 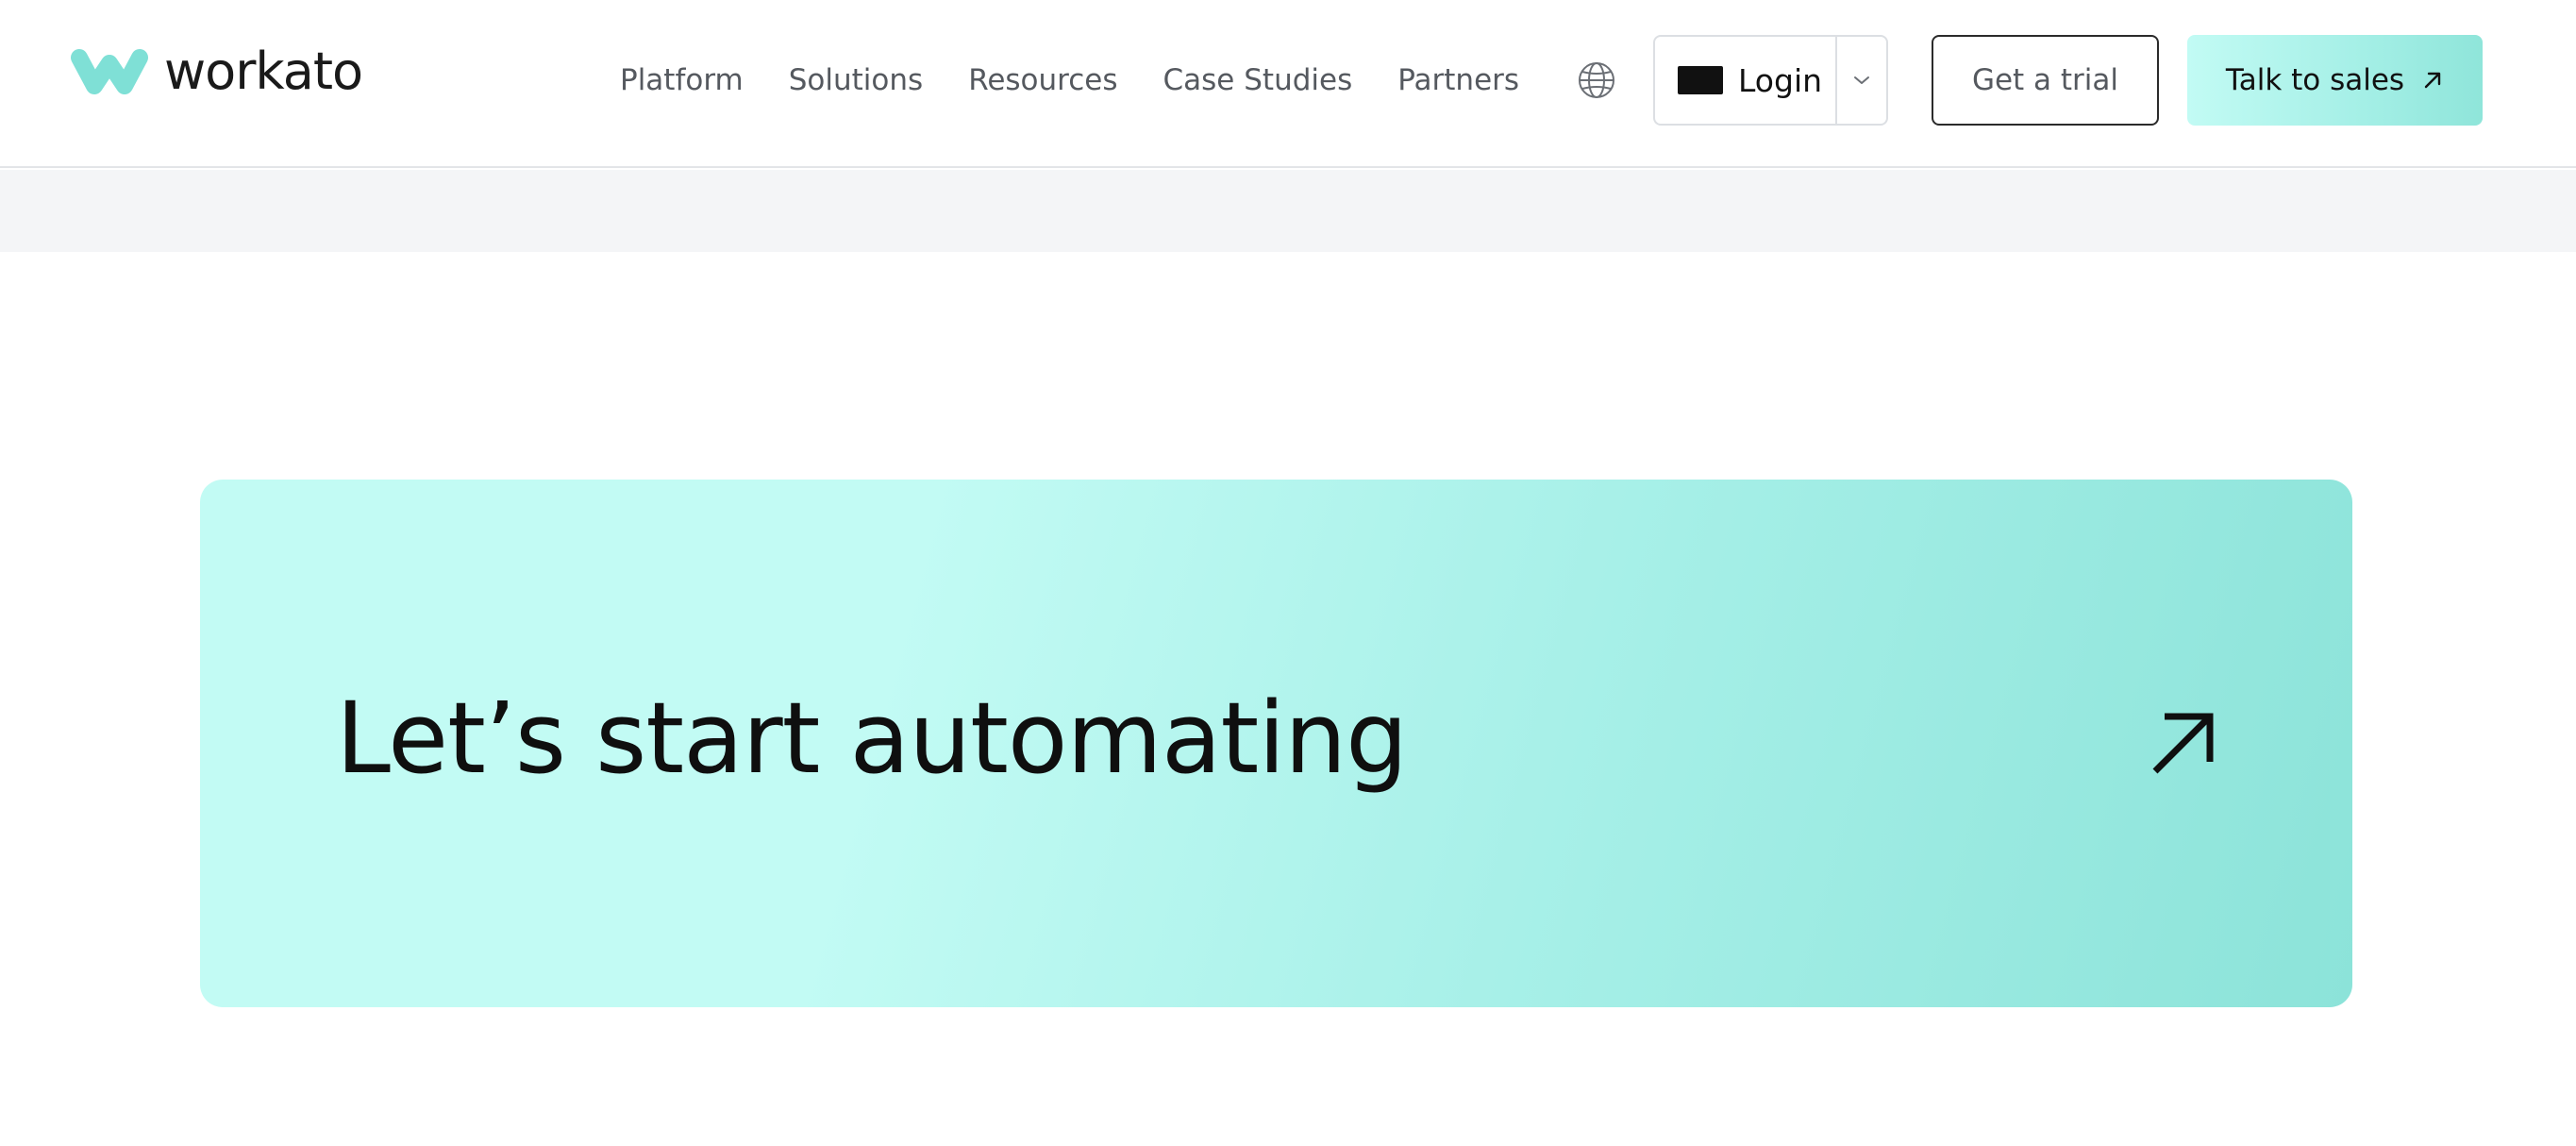 What do you see at coordinates (872, 739) in the screenshot?
I see `cta-title: Let’s start automating` at bounding box center [872, 739].